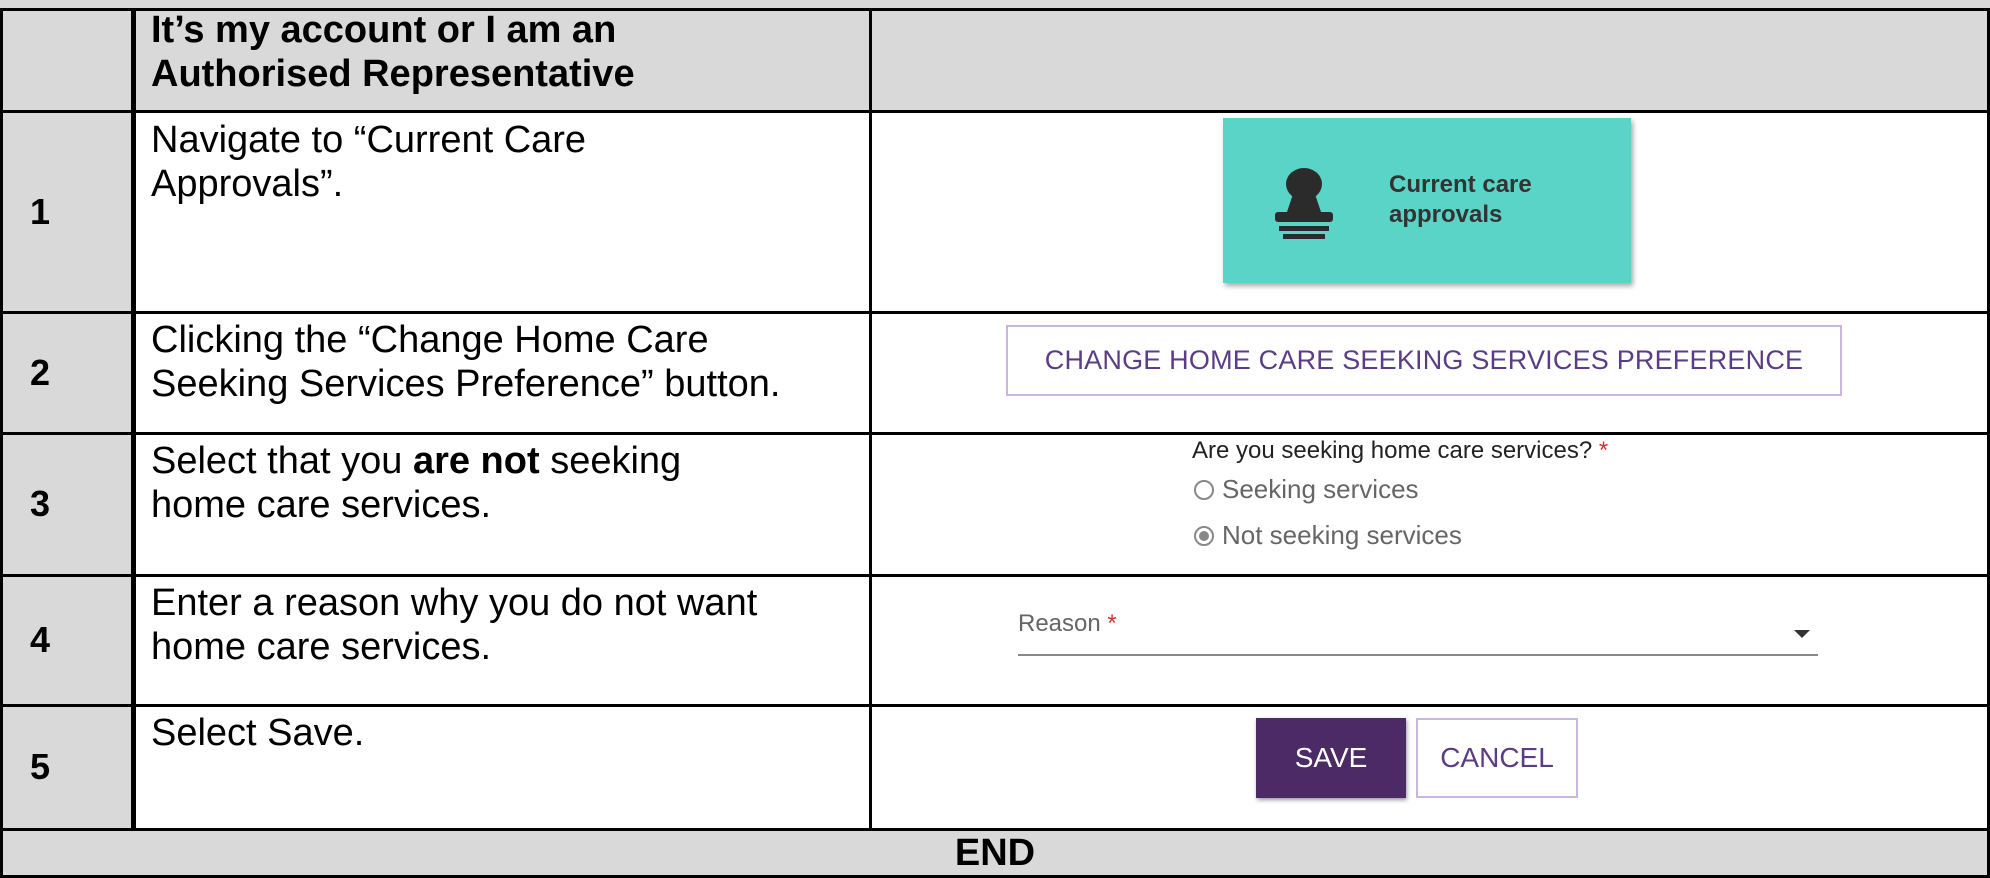 The height and width of the screenshot is (878, 1990). Describe the element at coordinates (1306, 489) in the screenshot. I see `radio-seeking-services: Seeking services` at that location.